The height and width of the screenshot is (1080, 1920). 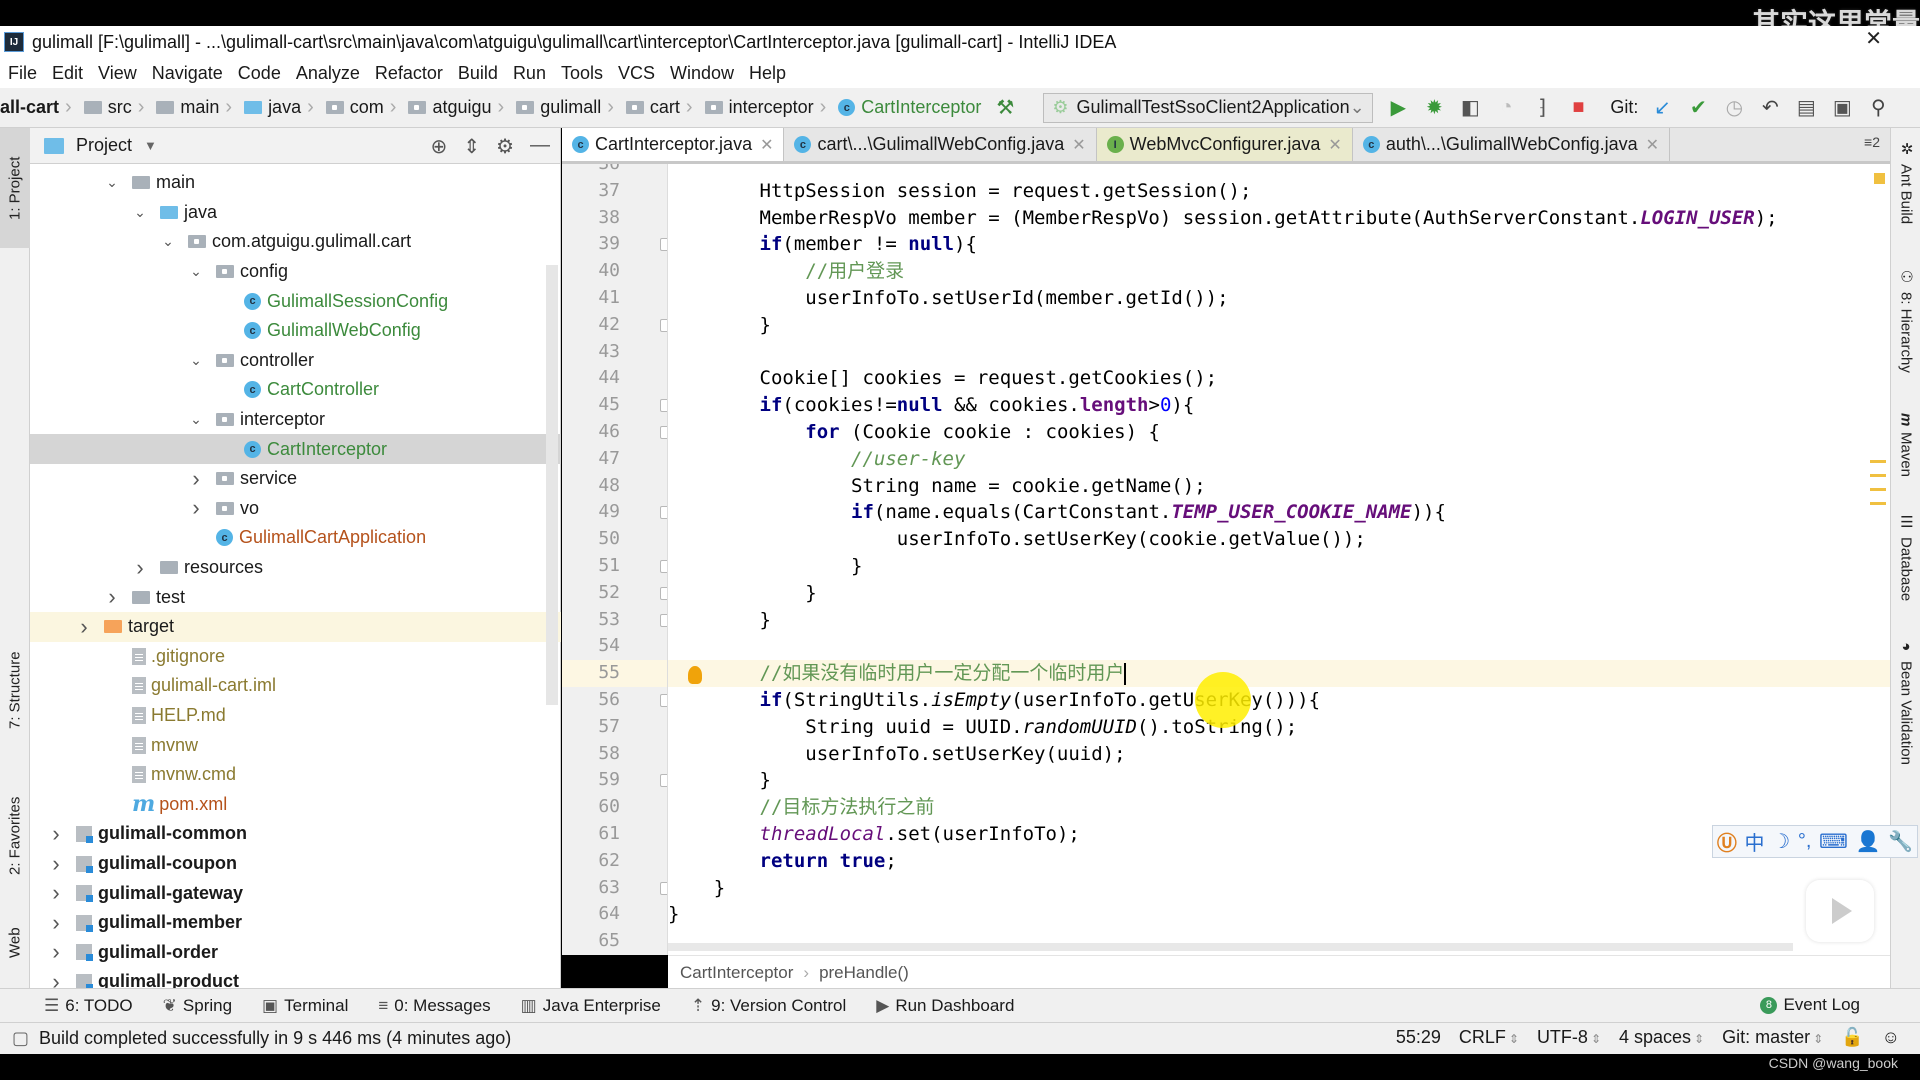 What do you see at coordinates (1900, 841) in the screenshot?
I see `ime-settings-wrench-icon: 🔧` at bounding box center [1900, 841].